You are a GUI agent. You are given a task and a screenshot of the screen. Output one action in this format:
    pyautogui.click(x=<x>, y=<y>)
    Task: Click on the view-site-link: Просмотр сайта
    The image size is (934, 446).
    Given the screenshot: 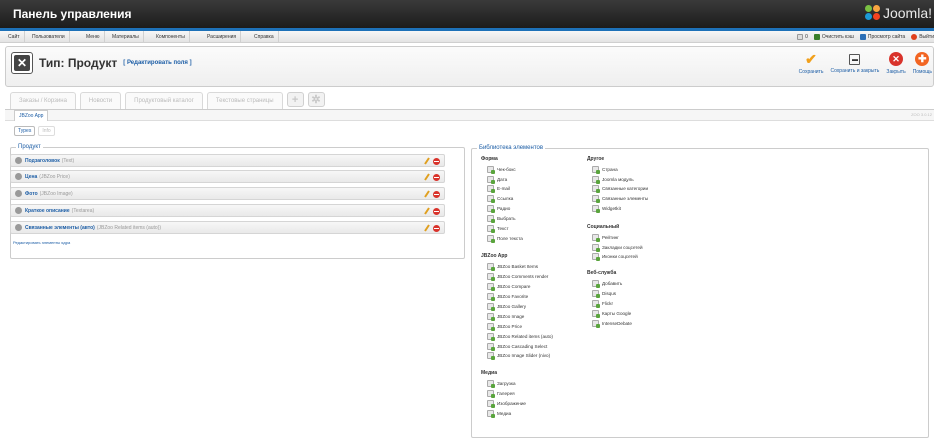 What is the action you would take?
    pyautogui.click(x=882, y=37)
    